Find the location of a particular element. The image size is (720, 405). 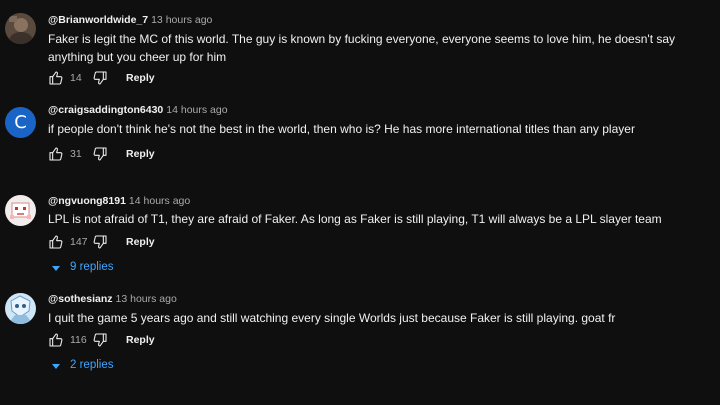

view-replies-button: 9 replies is located at coordinates (82, 267).